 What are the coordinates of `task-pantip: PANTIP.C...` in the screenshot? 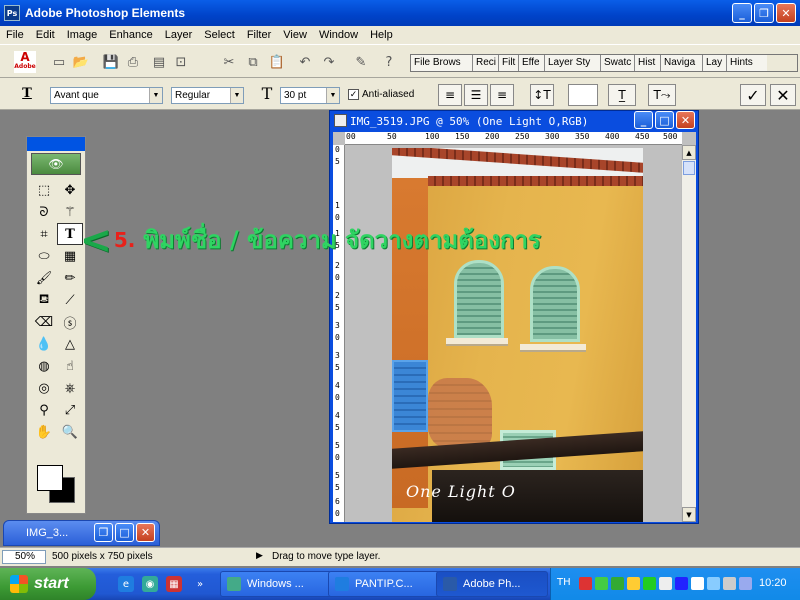 It's located at (384, 584).